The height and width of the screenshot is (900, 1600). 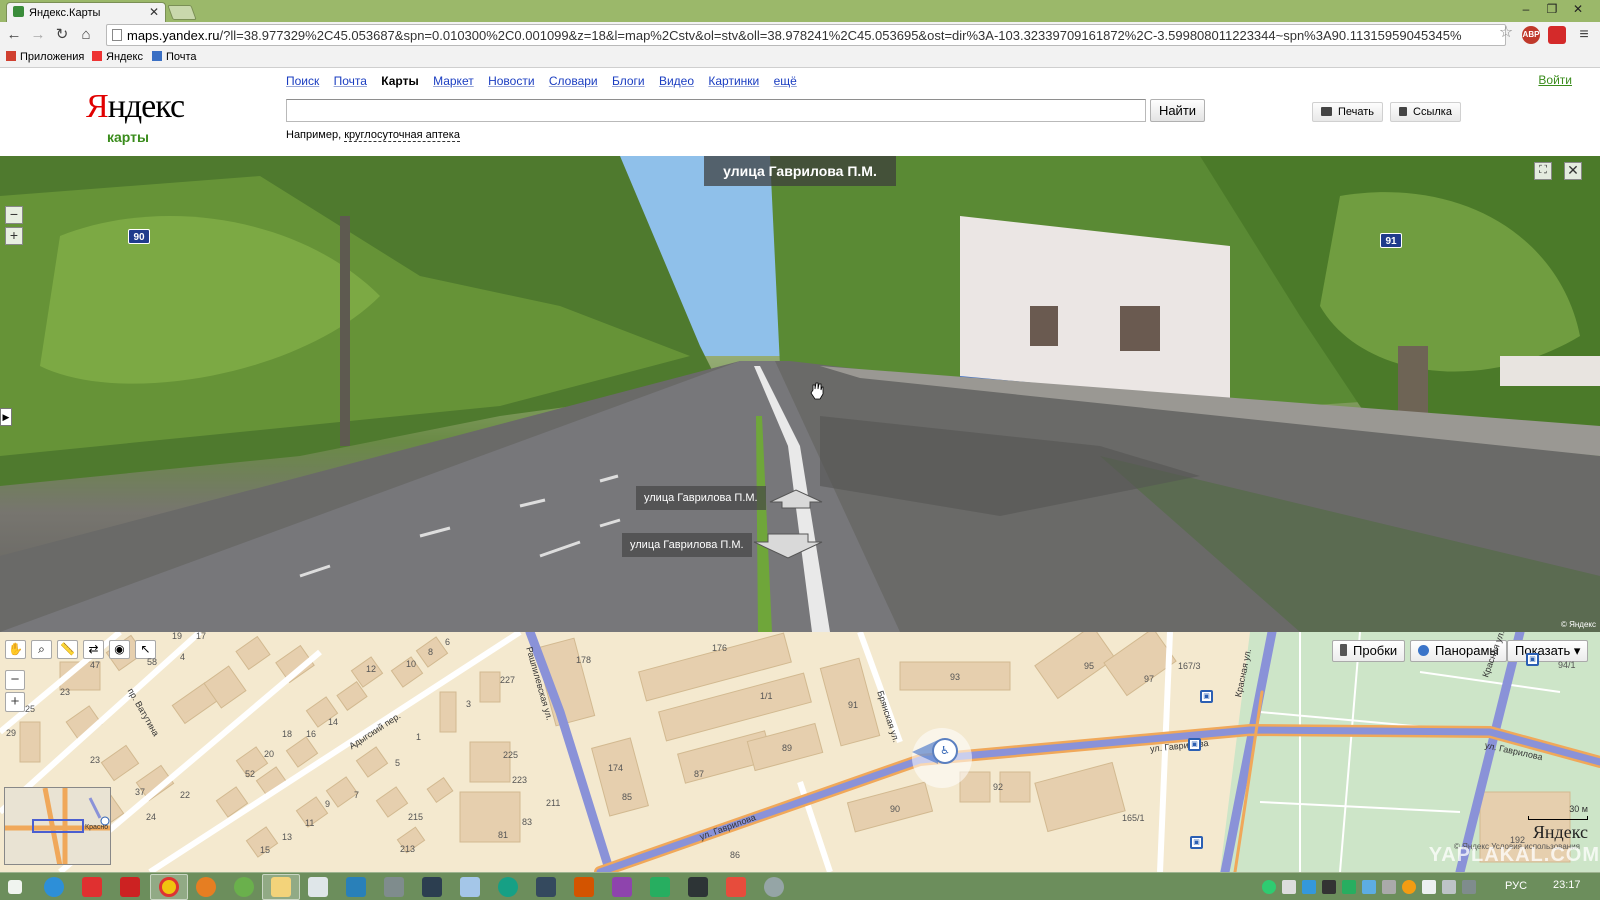 What do you see at coordinates (135, 107) in the screenshot?
I see `yandex-logo: Яндекс` at bounding box center [135, 107].